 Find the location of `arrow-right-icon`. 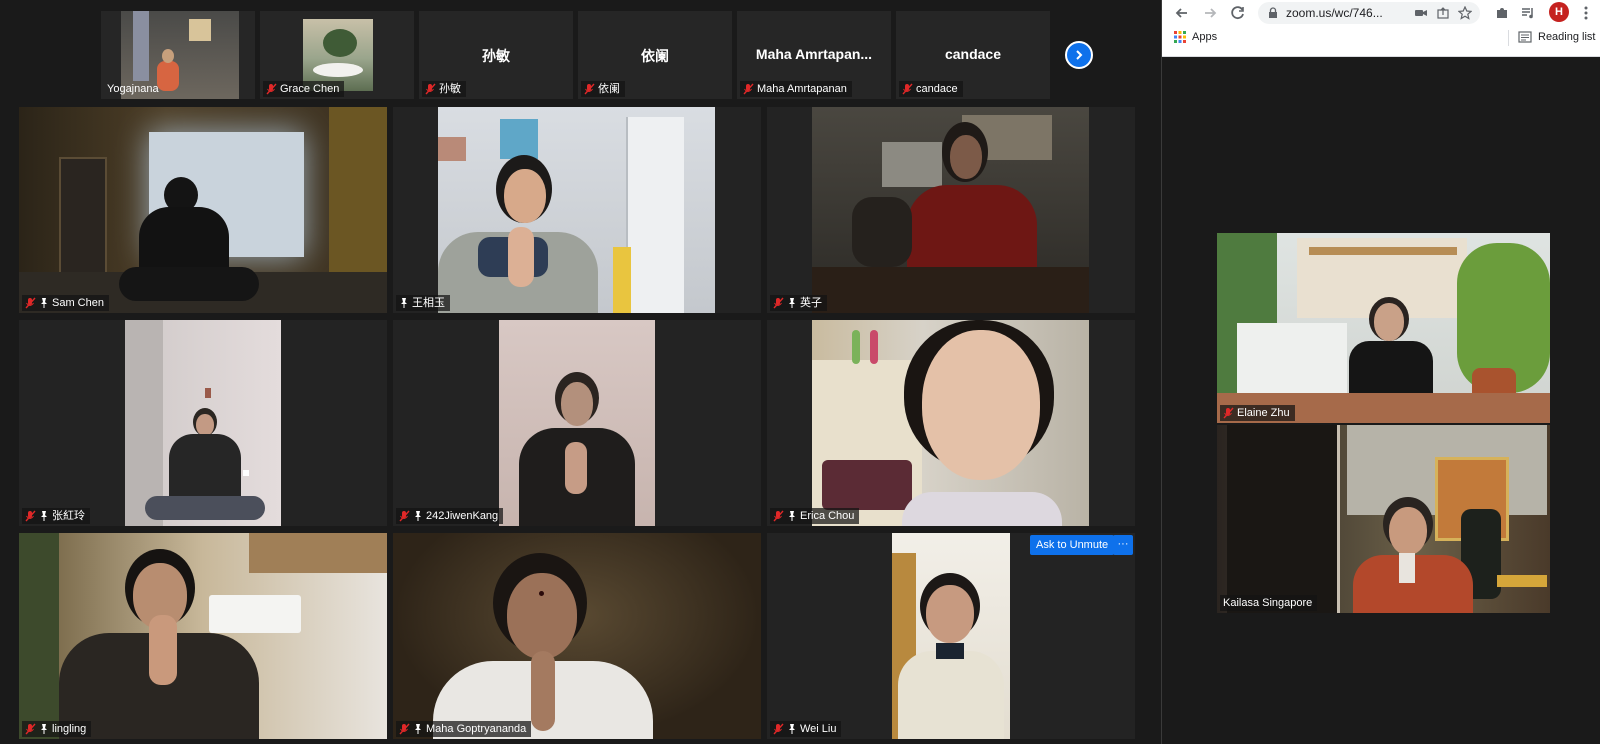

arrow-right-icon is located at coordinates (1211, 13).